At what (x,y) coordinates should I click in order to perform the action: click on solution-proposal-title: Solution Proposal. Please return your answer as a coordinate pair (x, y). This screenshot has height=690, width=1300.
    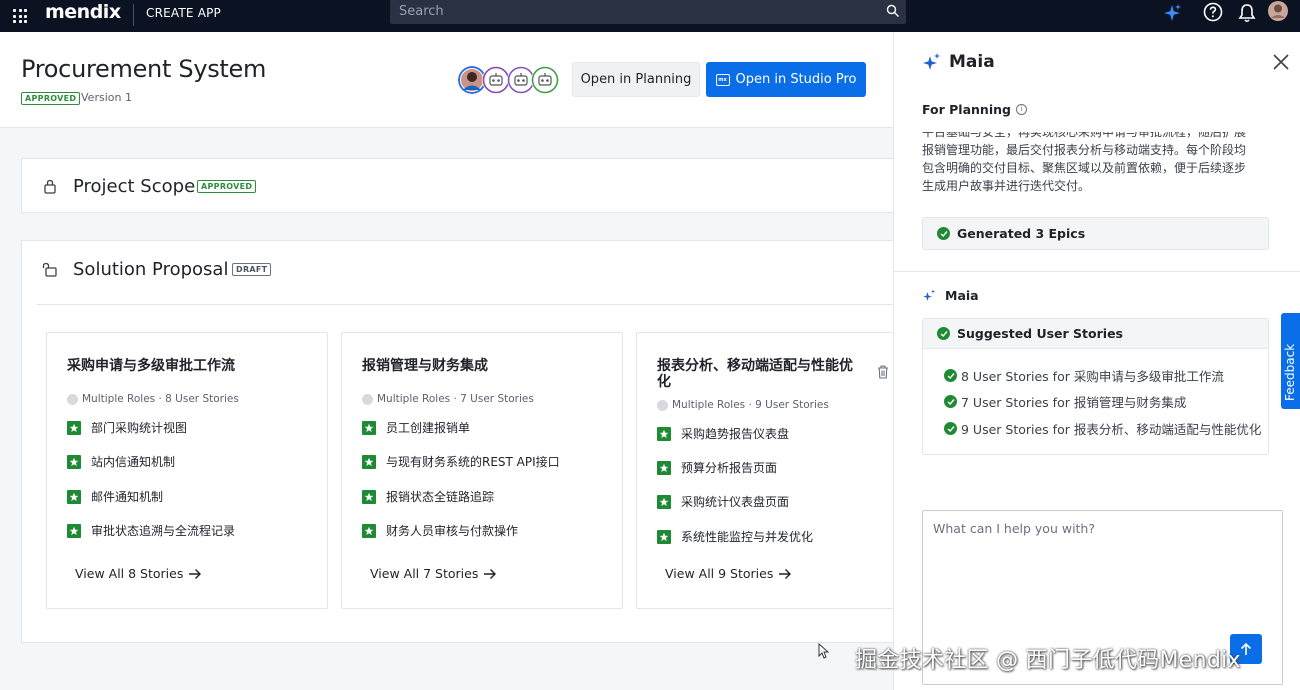
    Looking at the image, I should click on (151, 269).